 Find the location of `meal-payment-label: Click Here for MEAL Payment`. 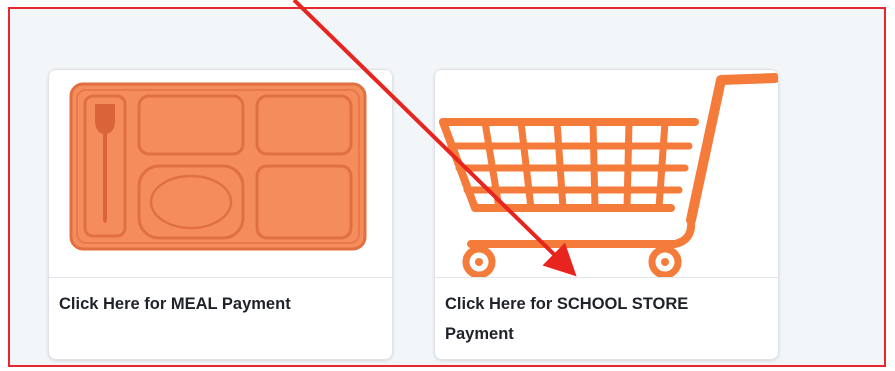

meal-payment-label: Click Here for MEAL Payment is located at coordinates (204, 304).